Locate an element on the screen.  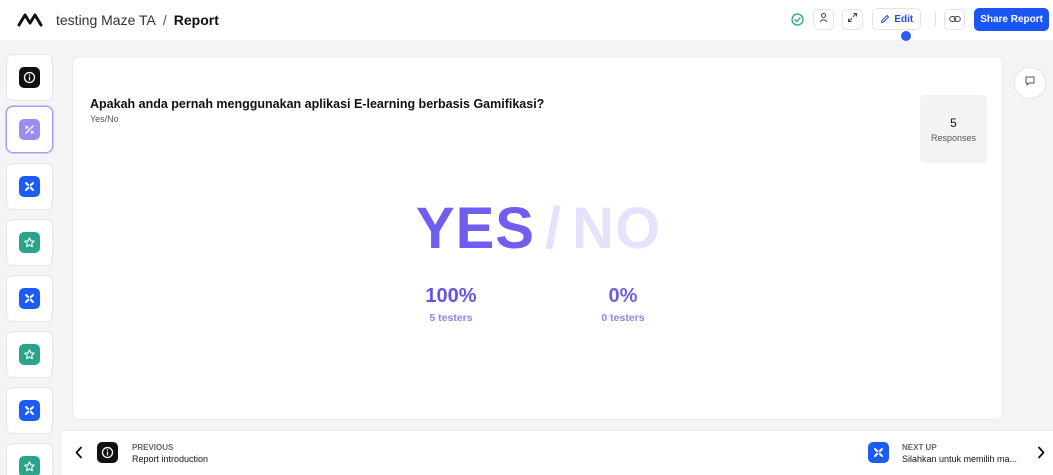
block-sidebar is located at coordinates (31, 259).